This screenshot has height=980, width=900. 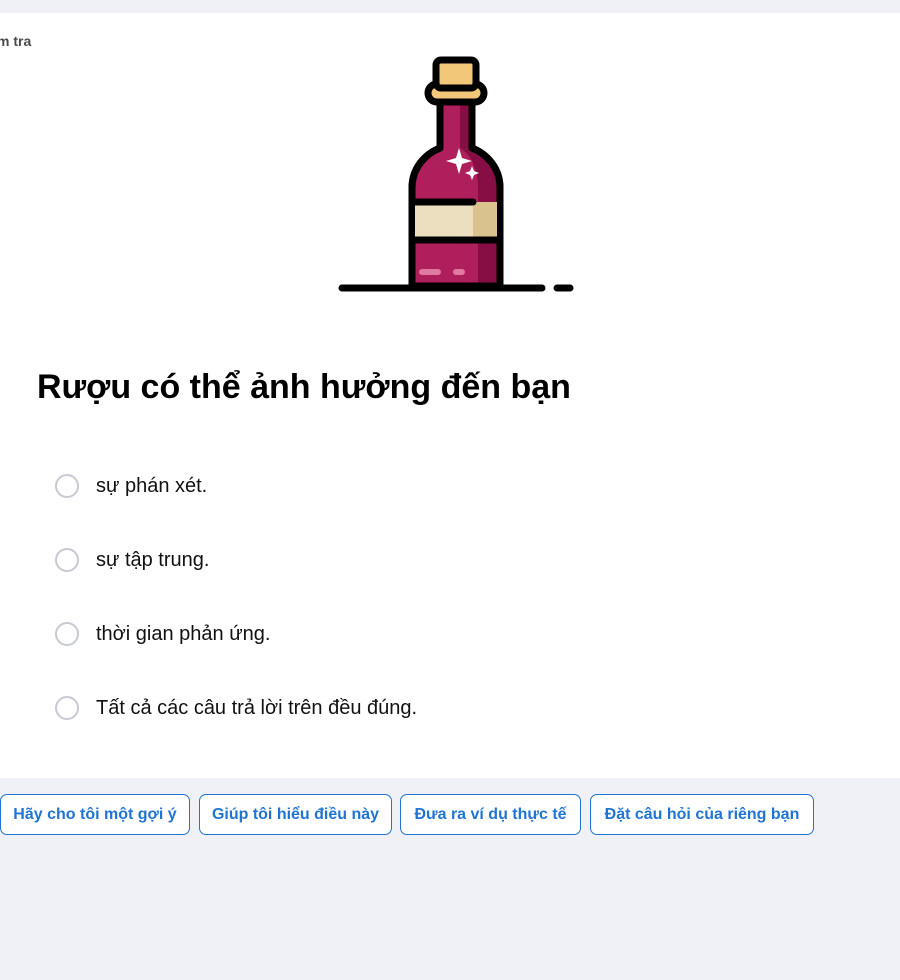 What do you see at coordinates (455, 175) in the screenshot?
I see `wine-bottle-icon` at bounding box center [455, 175].